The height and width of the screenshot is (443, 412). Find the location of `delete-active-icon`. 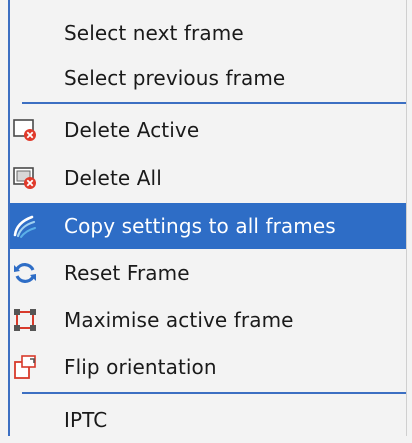

delete-active-icon is located at coordinates (25, 130).